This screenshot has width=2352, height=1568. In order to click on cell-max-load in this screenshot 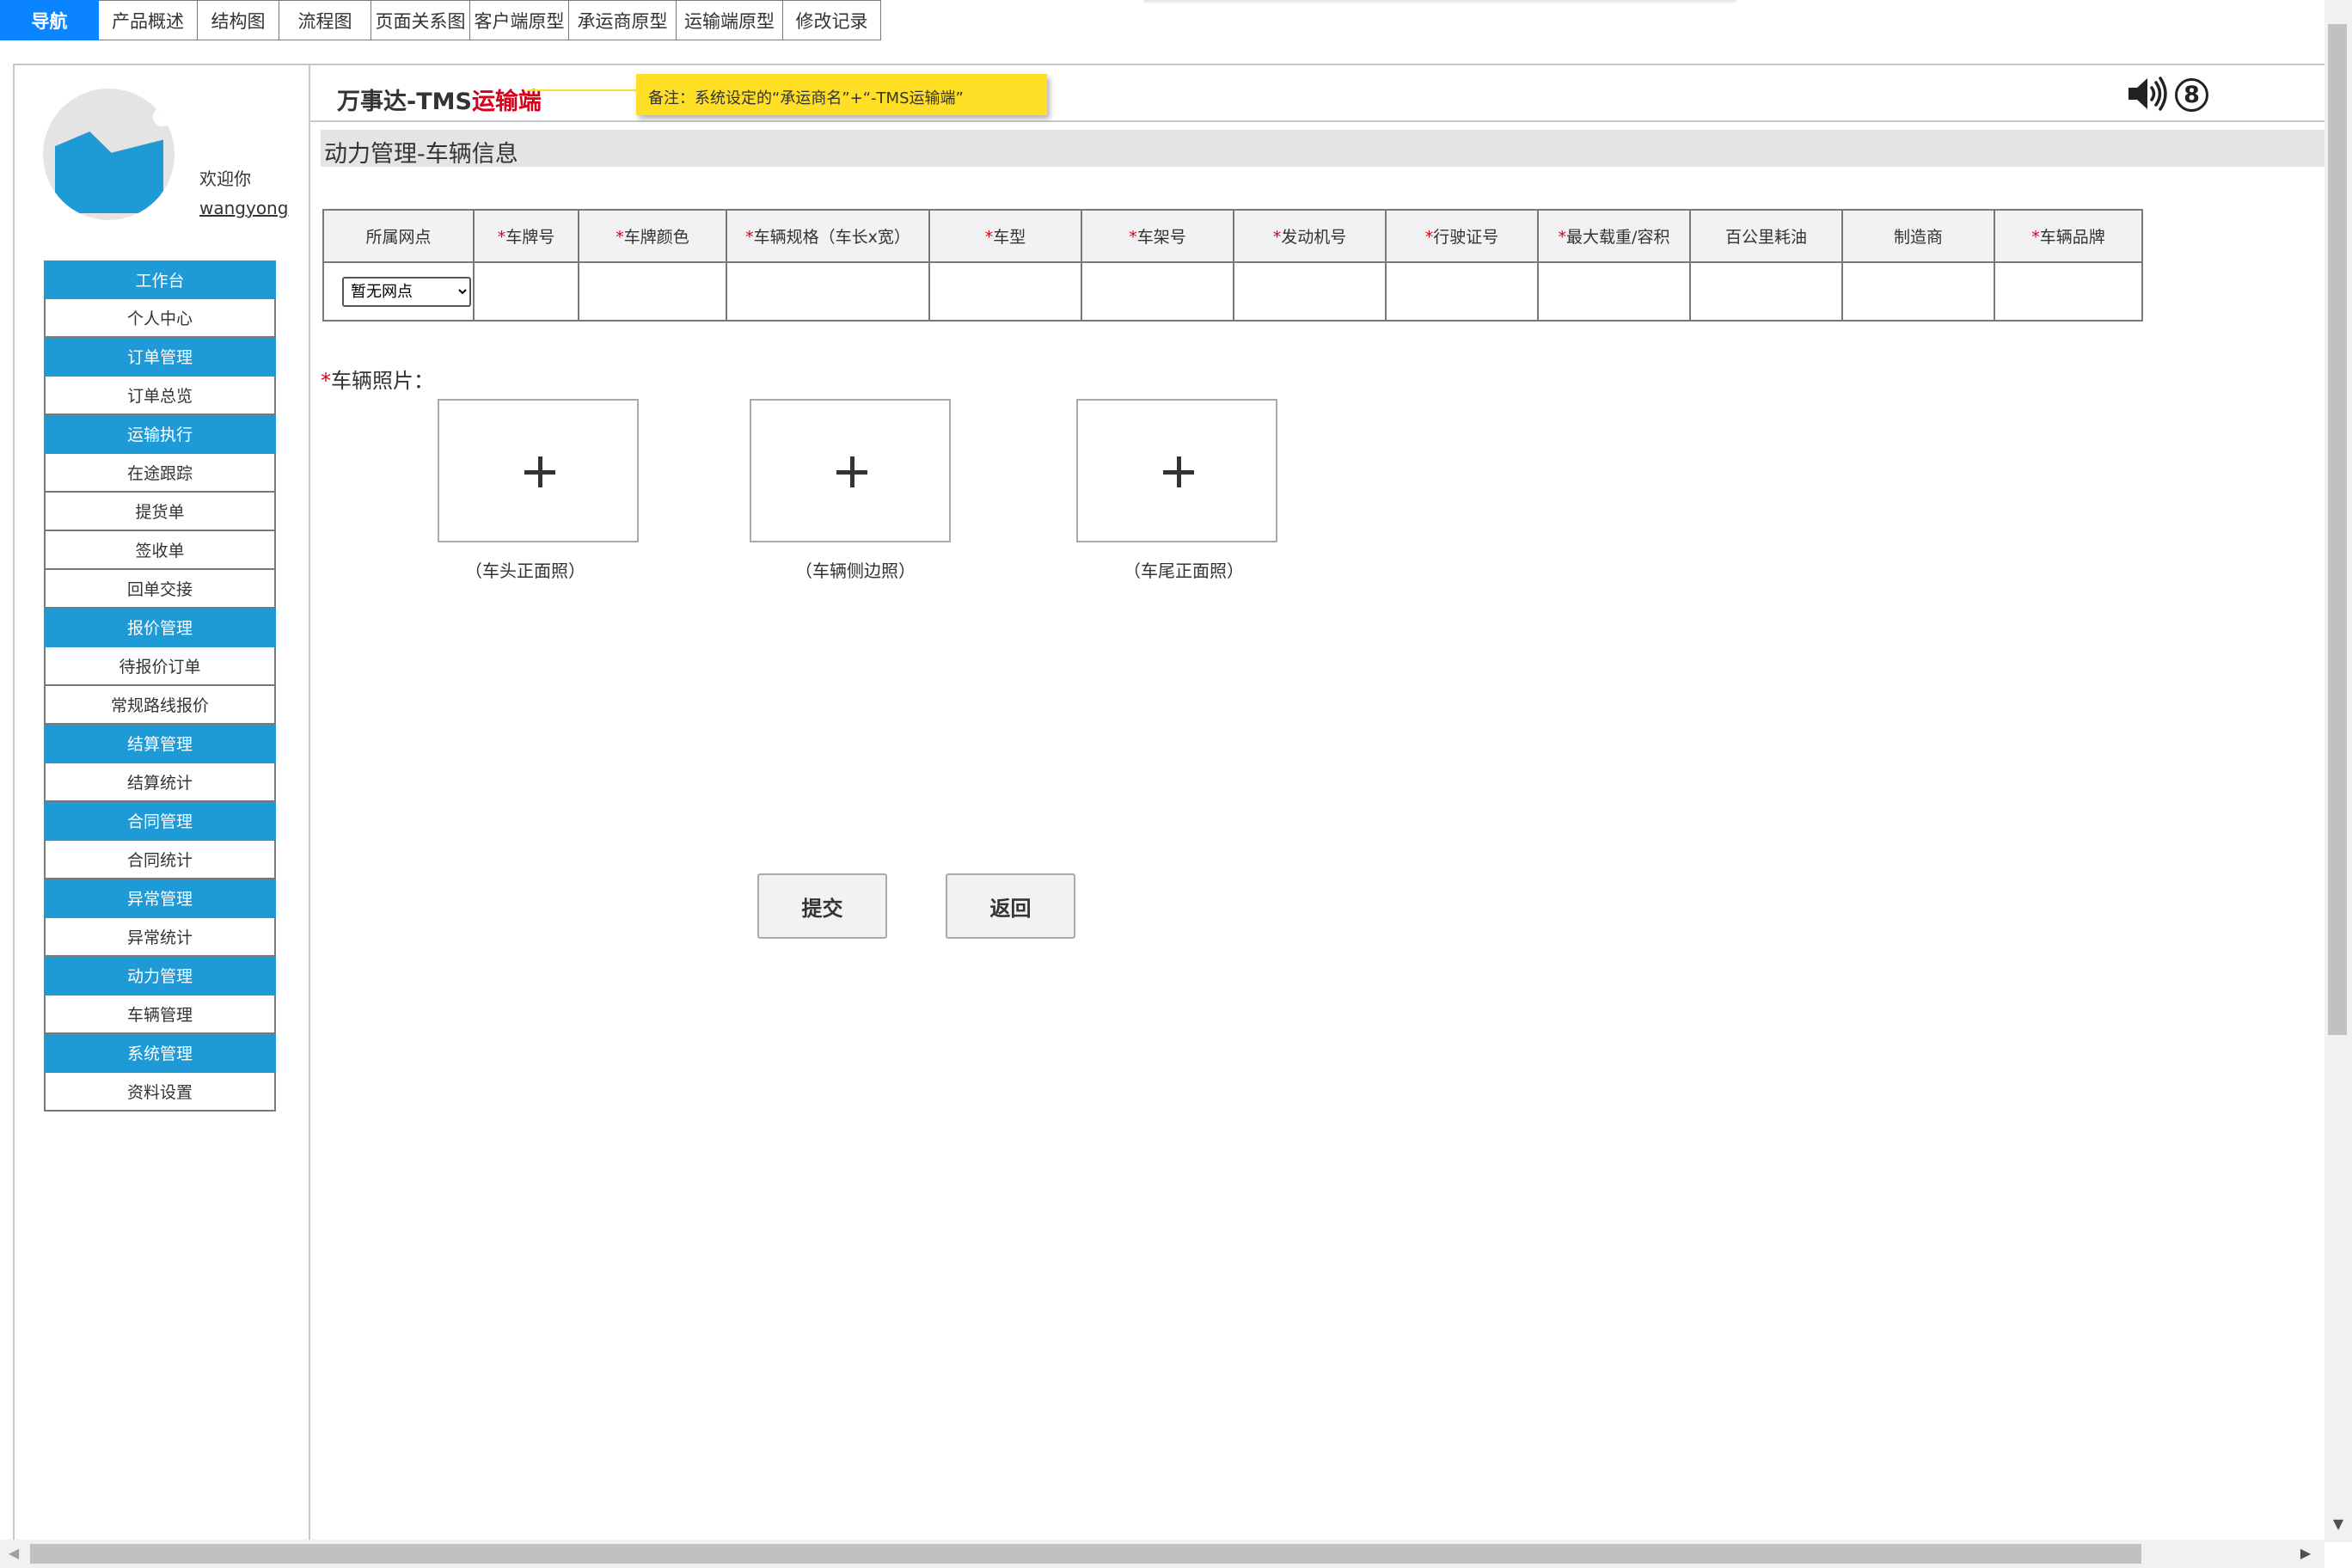, I will do `click(1614, 291)`.